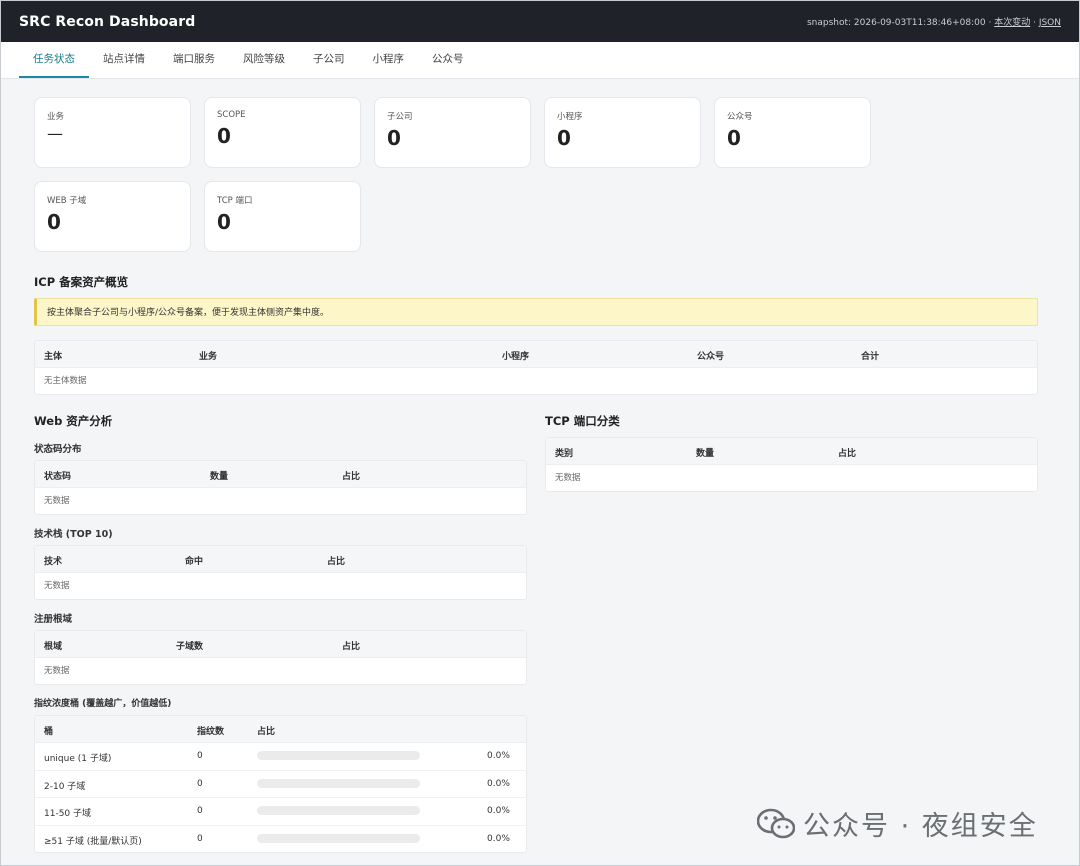 This screenshot has width=1080, height=866. Describe the element at coordinates (68, 814) in the screenshot. I see `bucket-name: 11-50 子域` at that location.